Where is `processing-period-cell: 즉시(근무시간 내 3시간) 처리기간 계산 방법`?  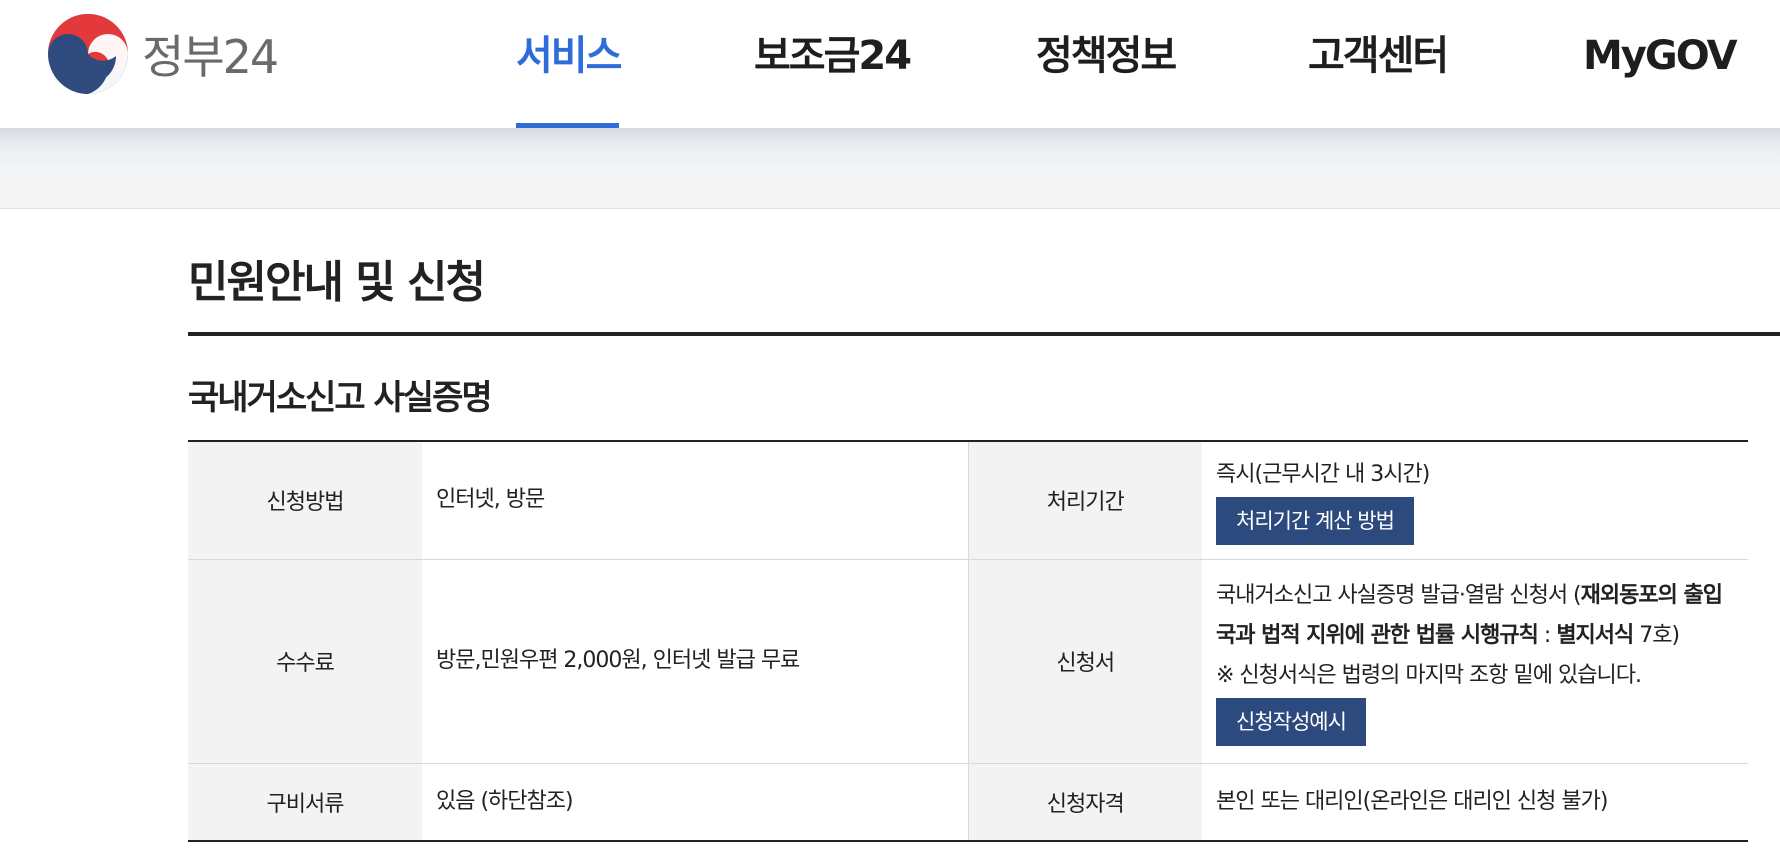 processing-period-cell: 즉시(근무시간 내 3시간) 처리기간 계산 방법 is located at coordinates (1475, 500).